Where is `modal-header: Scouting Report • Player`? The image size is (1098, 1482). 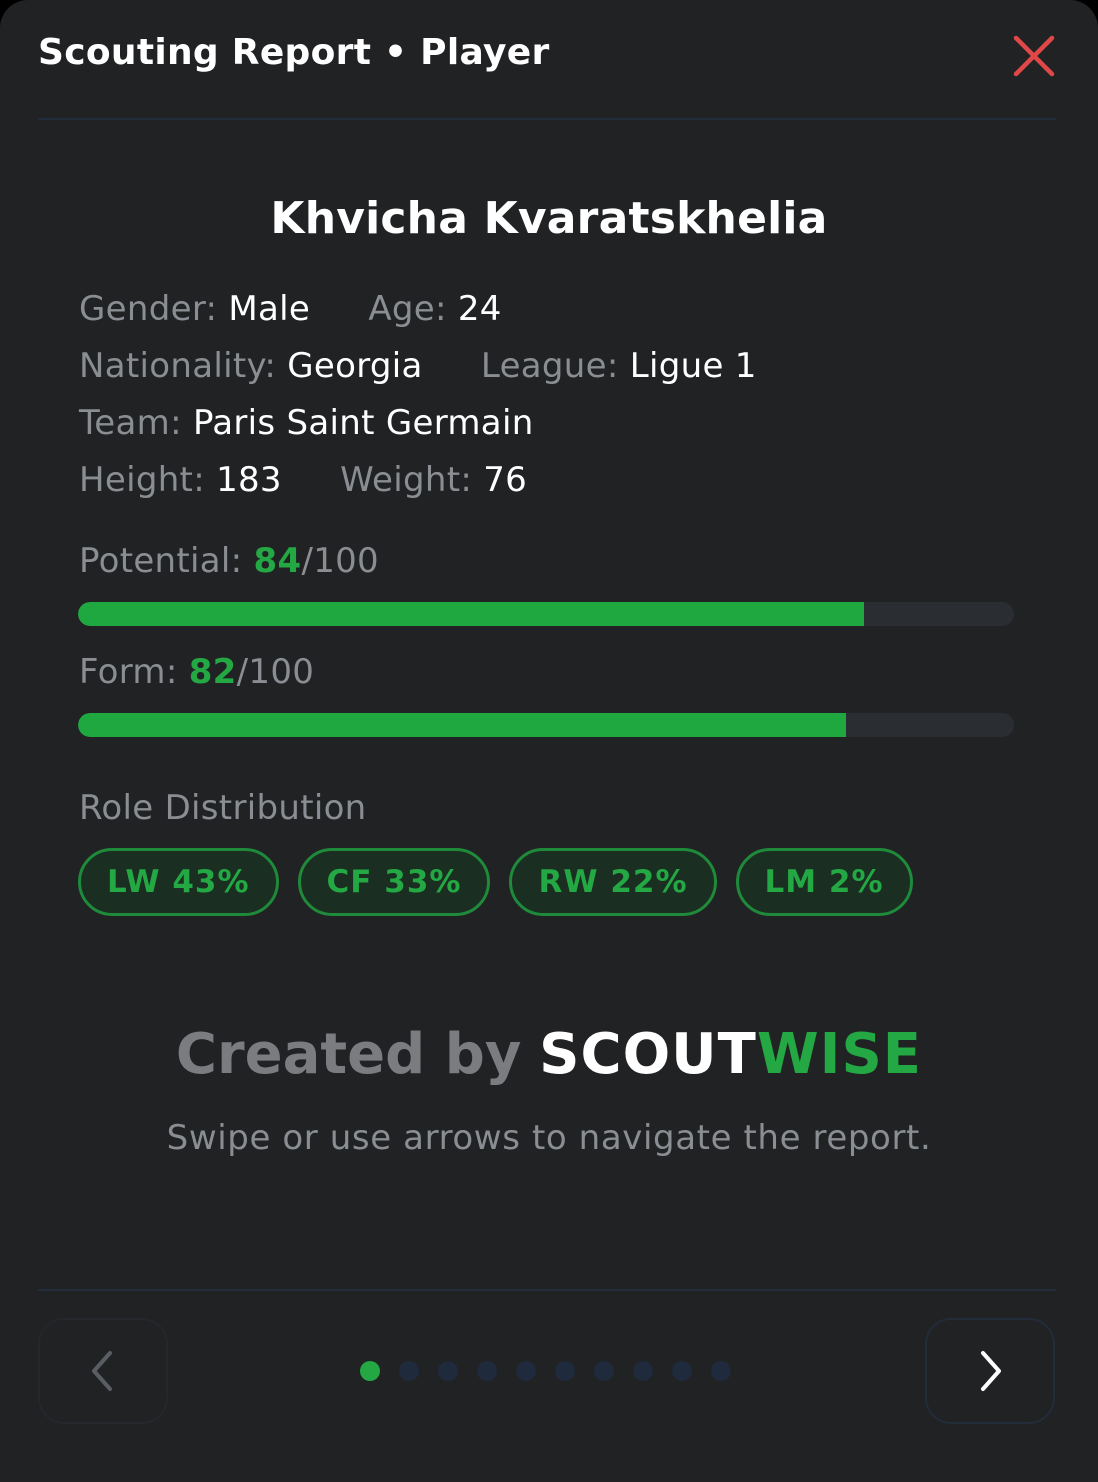 modal-header: Scouting Report • Player is located at coordinates (547, 60).